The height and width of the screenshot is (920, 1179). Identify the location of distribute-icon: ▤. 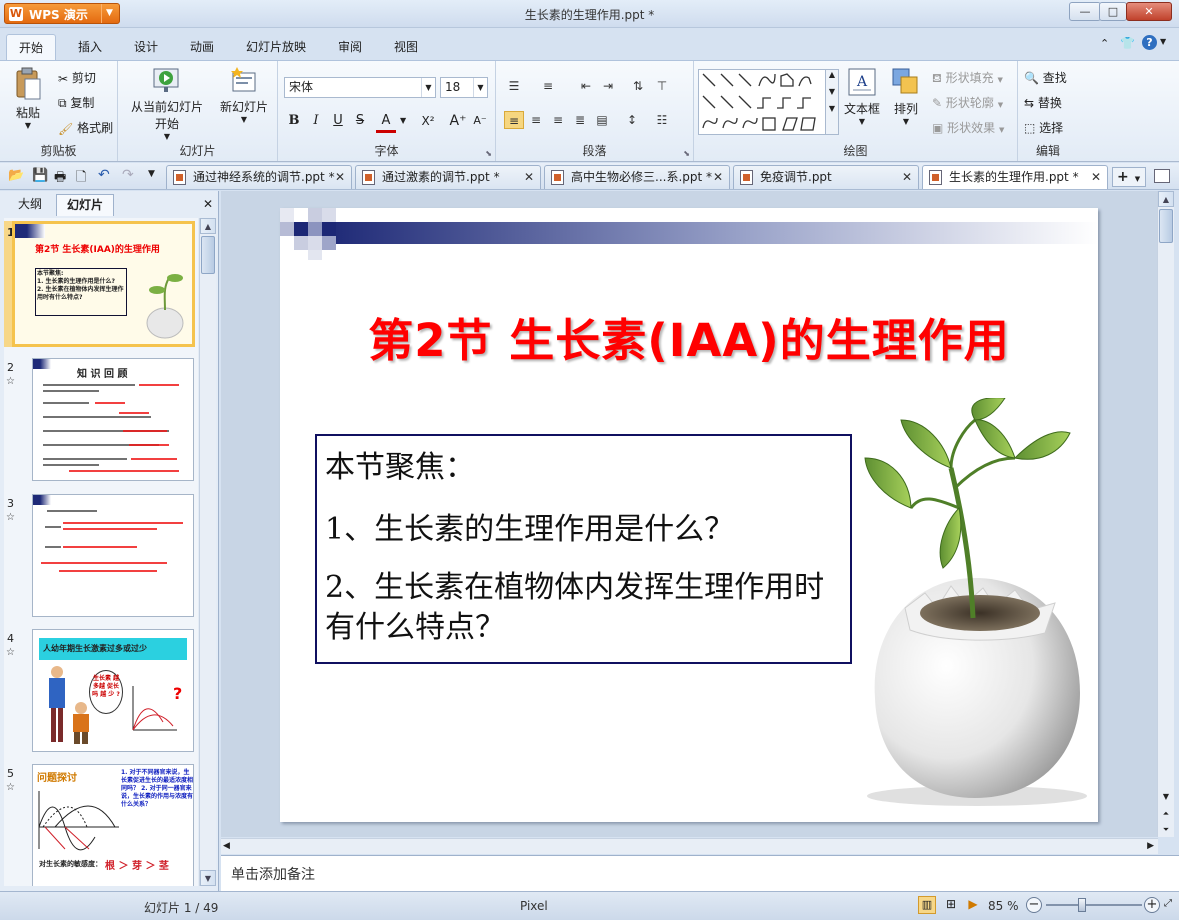
(602, 120).